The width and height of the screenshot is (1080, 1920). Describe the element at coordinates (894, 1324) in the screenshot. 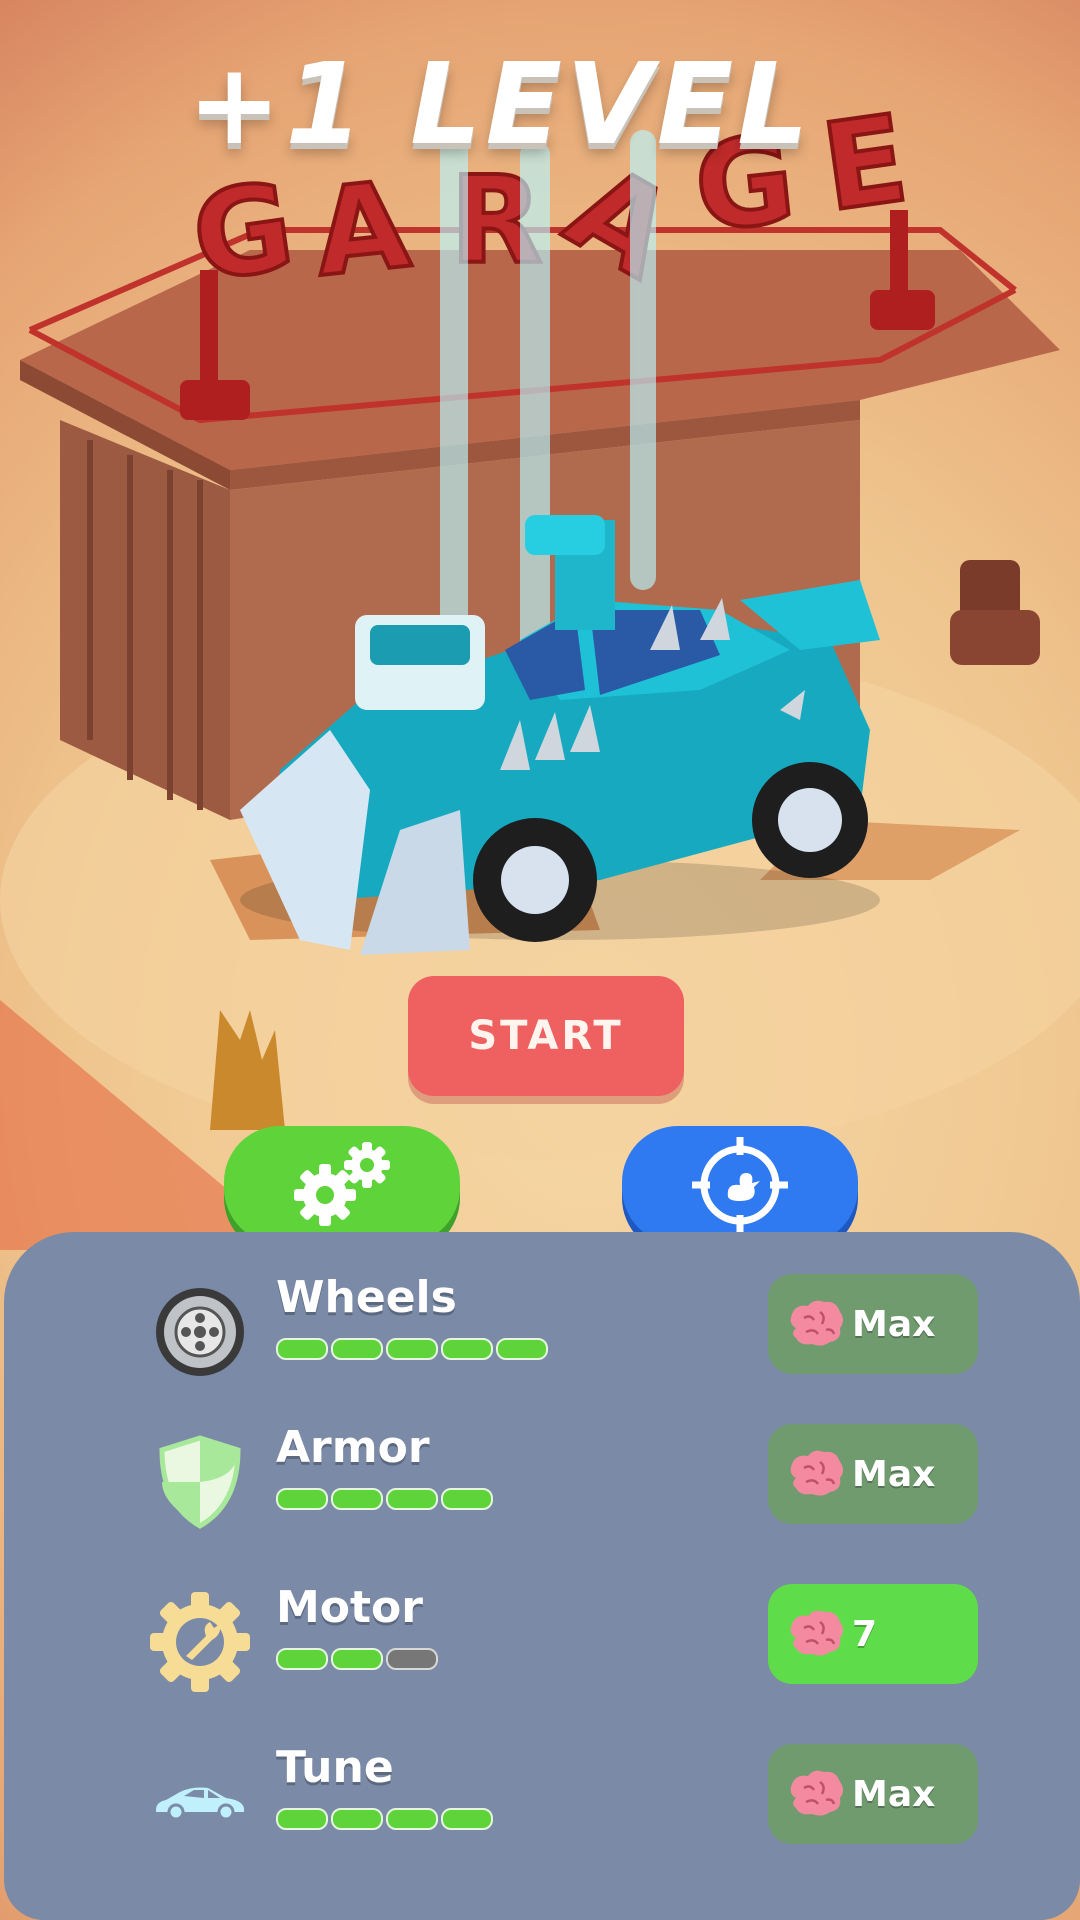

I see `upgrade-cost-wheels: Max` at that location.